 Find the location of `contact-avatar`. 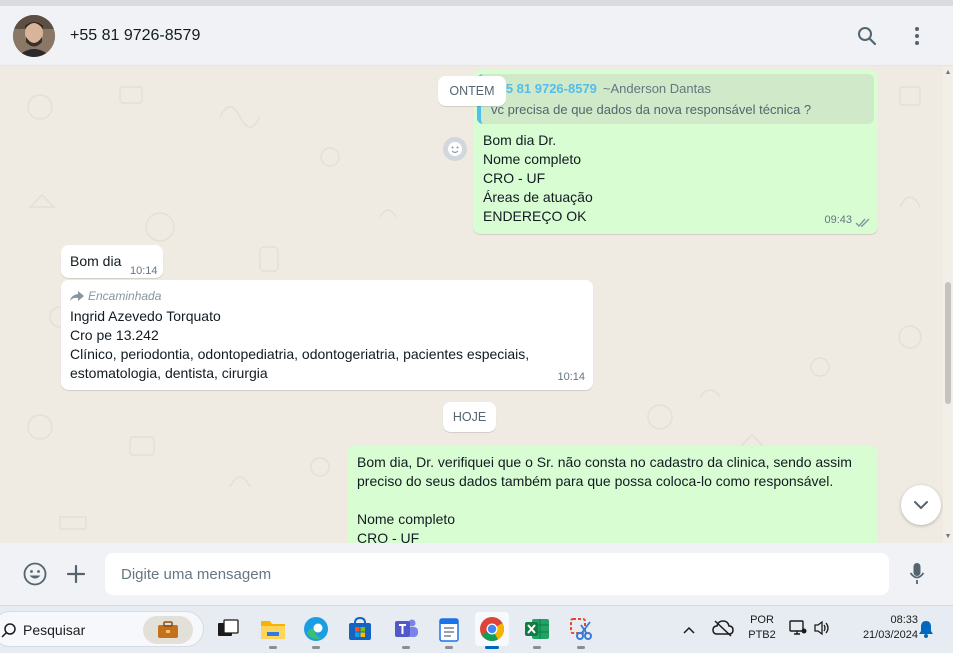

contact-avatar is located at coordinates (34, 36).